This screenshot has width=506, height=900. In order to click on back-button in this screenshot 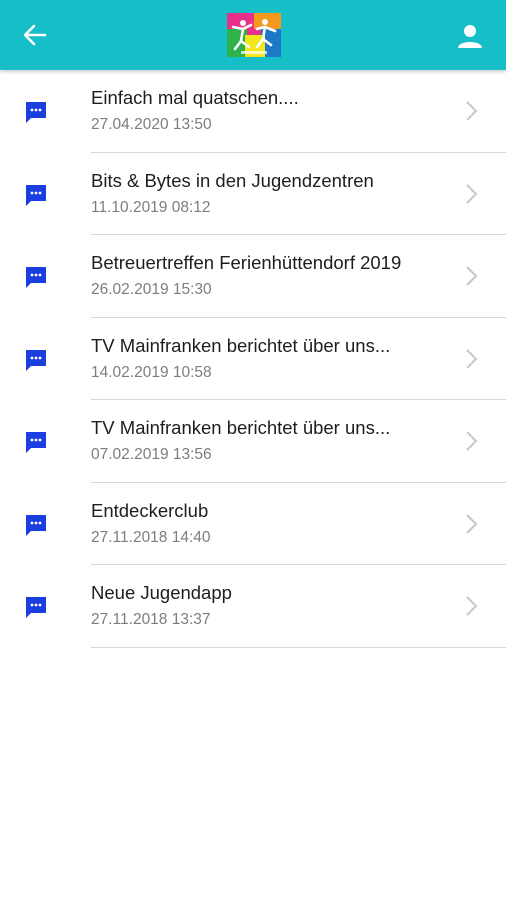, I will do `click(35, 35)`.